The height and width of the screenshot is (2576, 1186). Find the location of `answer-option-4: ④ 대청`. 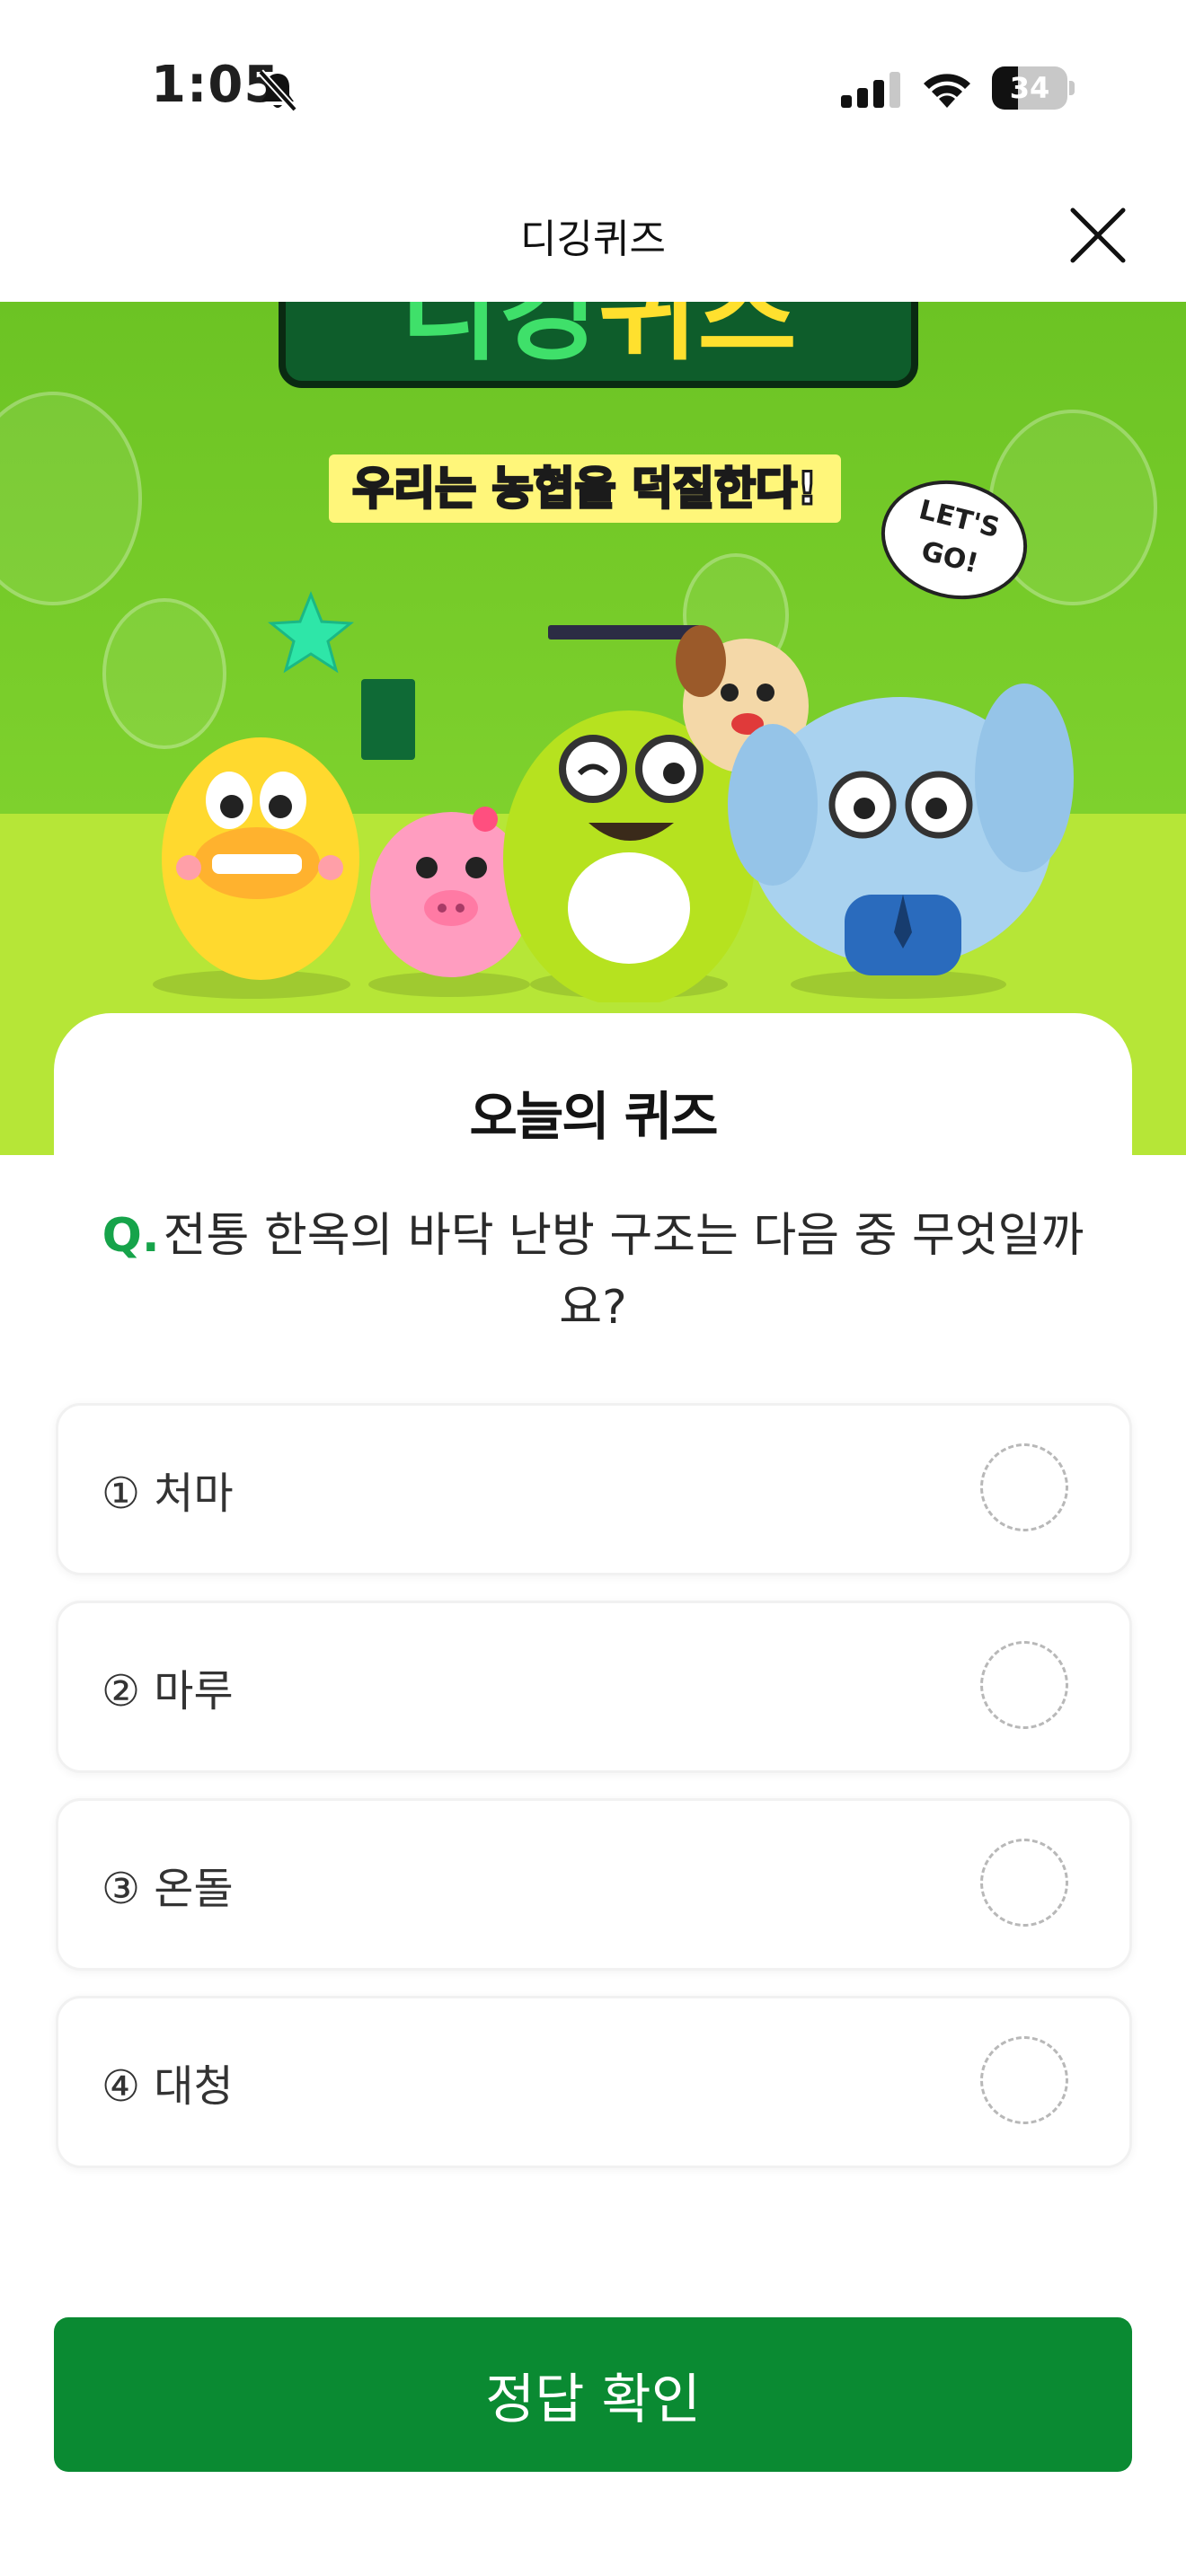

answer-option-4: ④ 대청 is located at coordinates (594, 2082).